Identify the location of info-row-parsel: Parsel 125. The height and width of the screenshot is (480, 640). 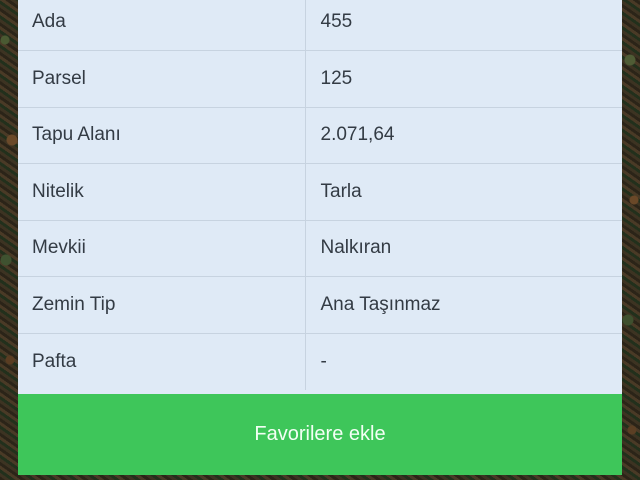
(320, 78).